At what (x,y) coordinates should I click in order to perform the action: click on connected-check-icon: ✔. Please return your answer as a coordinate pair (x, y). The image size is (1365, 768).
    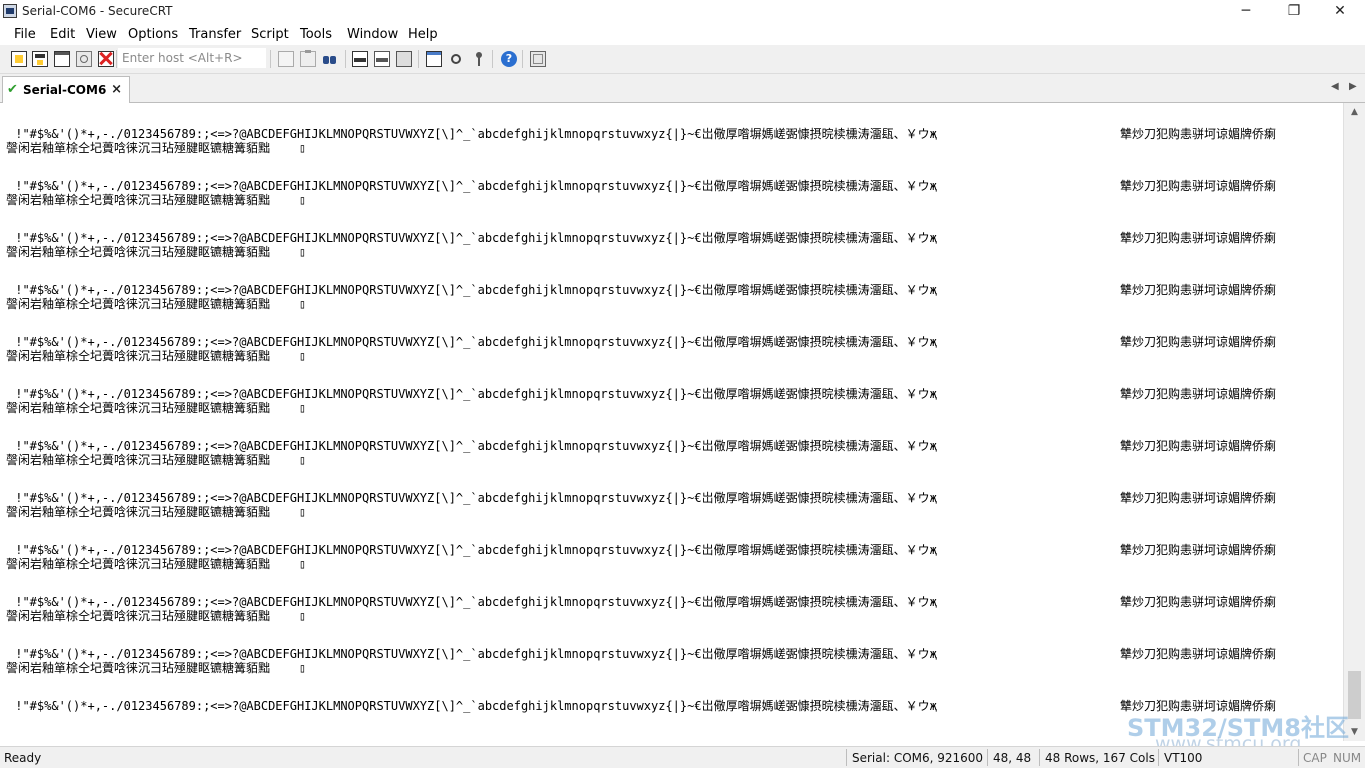
    Looking at the image, I should click on (12, 89).